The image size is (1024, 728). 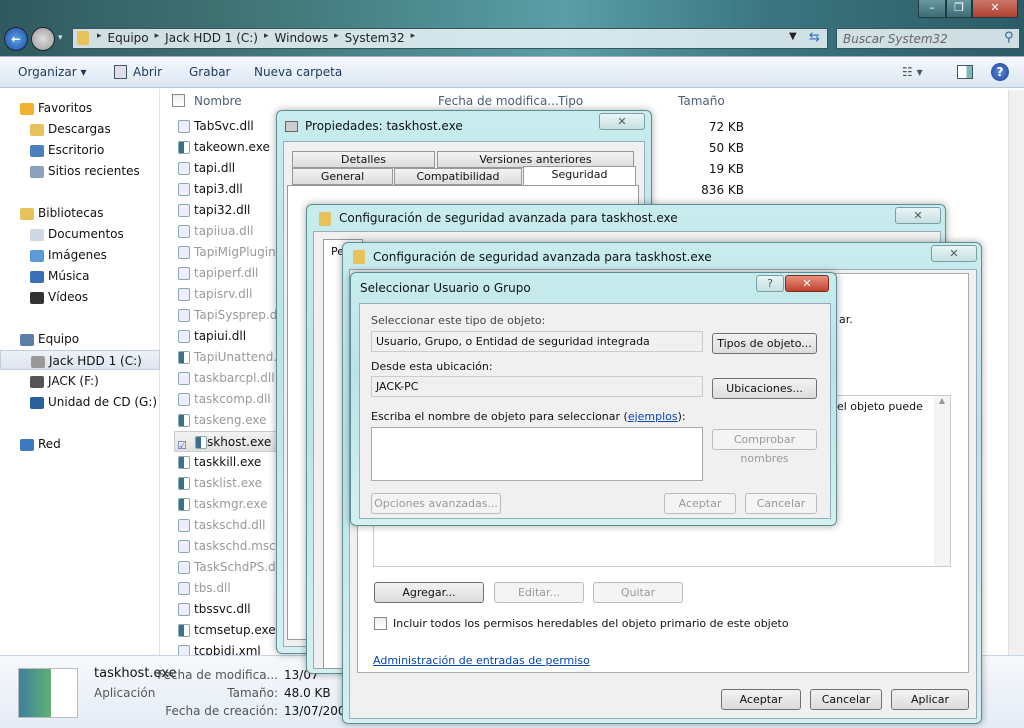 What do you see at coordinates (1016, 372) in the screenshot?
I see `vertical-scrollbar` at bounding box center [1016, 372].